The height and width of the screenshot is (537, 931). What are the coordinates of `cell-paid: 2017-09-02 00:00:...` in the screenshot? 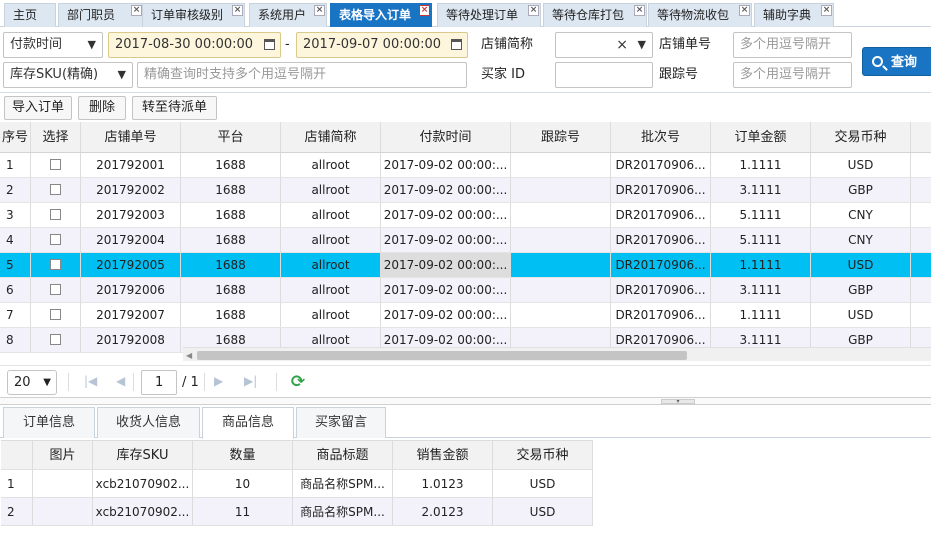 It's located at (446, 165).